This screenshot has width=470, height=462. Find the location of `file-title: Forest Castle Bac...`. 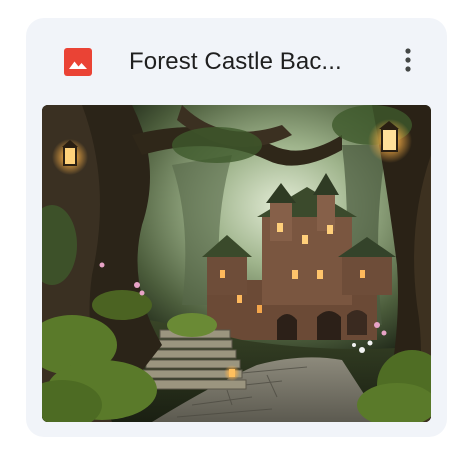

file-title: Forest Castle Bac... is located at coordinates (235, 61).